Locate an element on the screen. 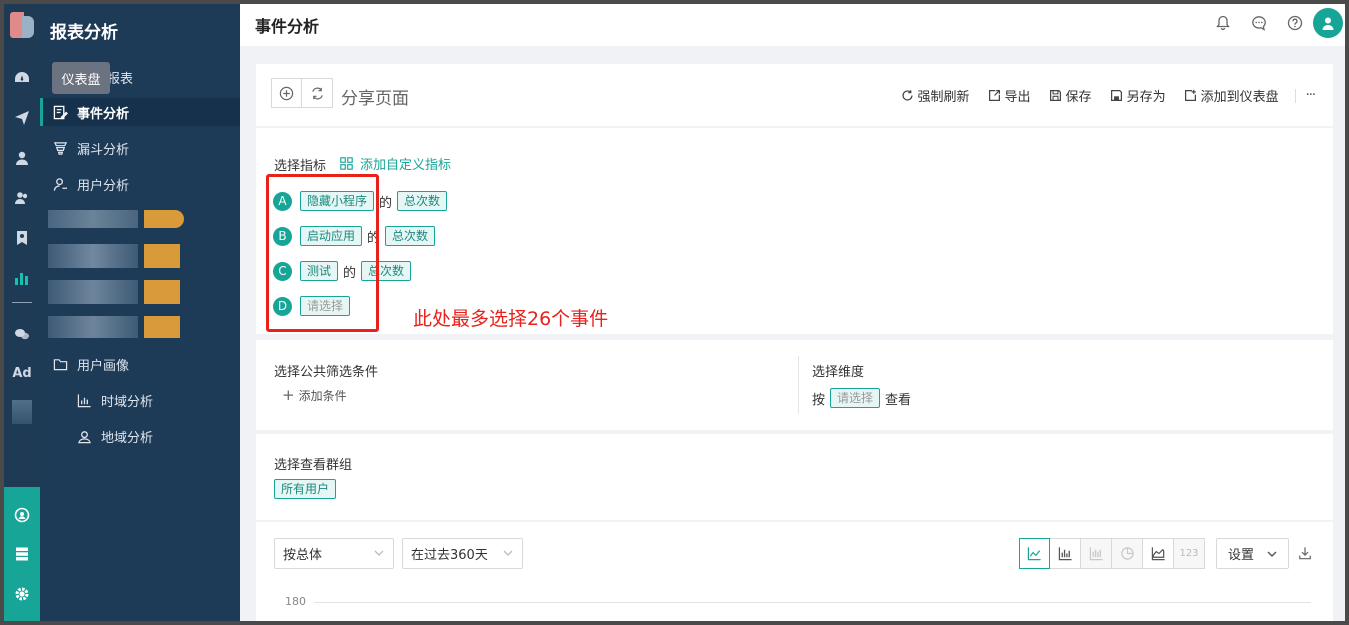 Image resolution: width=1349 pixels, height=625 pixels. bell-icon is located at coordinates (1223, 23).